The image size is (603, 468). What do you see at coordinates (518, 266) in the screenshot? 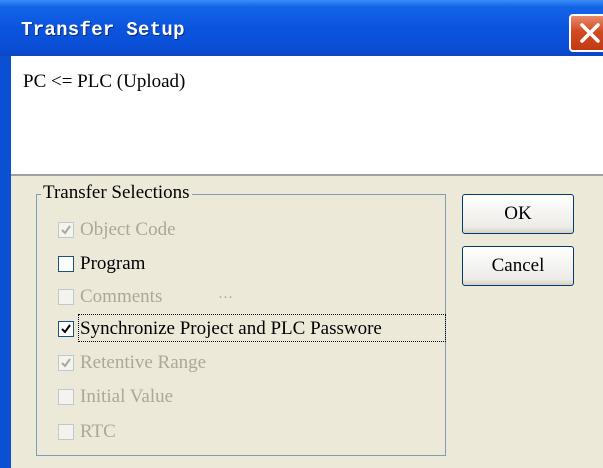
I see `cancel-button: Cancel` at bounding box center [518, 266].